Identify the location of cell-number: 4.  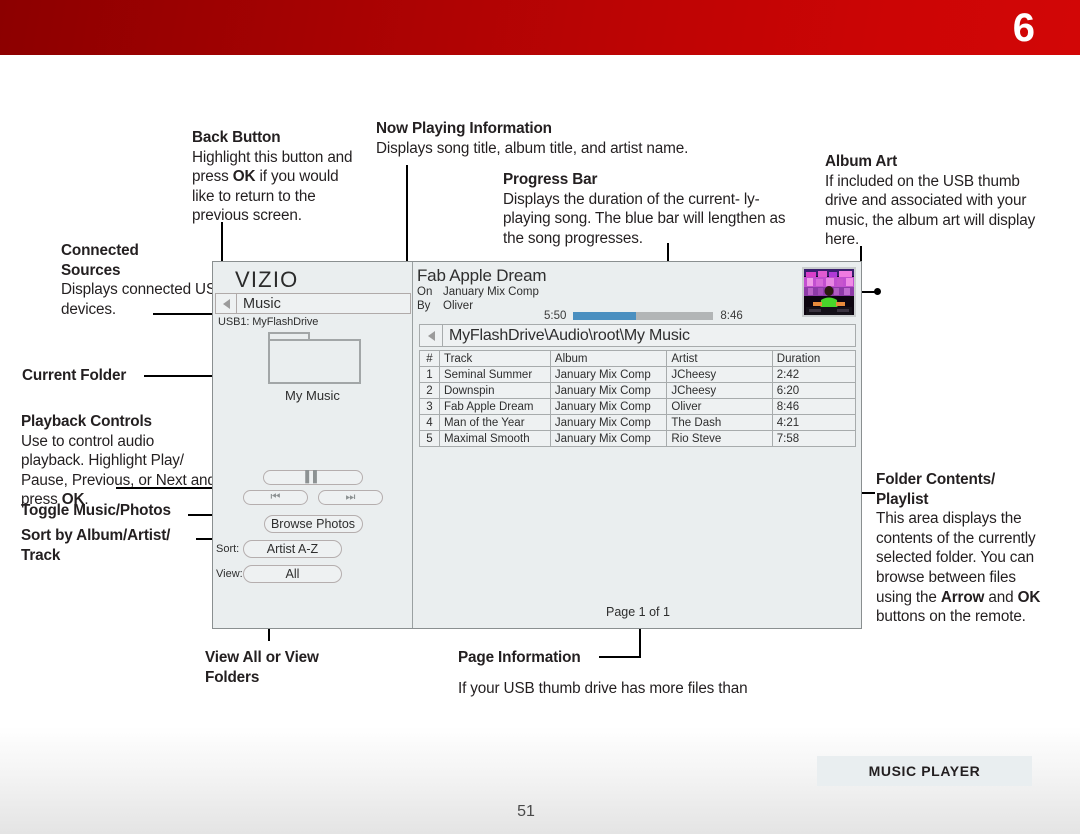
(429, 422).